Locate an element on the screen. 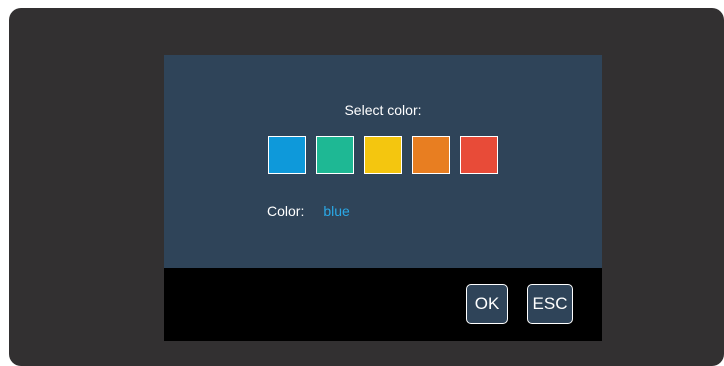  swatch-yellow is located at coordinates (383, 155).